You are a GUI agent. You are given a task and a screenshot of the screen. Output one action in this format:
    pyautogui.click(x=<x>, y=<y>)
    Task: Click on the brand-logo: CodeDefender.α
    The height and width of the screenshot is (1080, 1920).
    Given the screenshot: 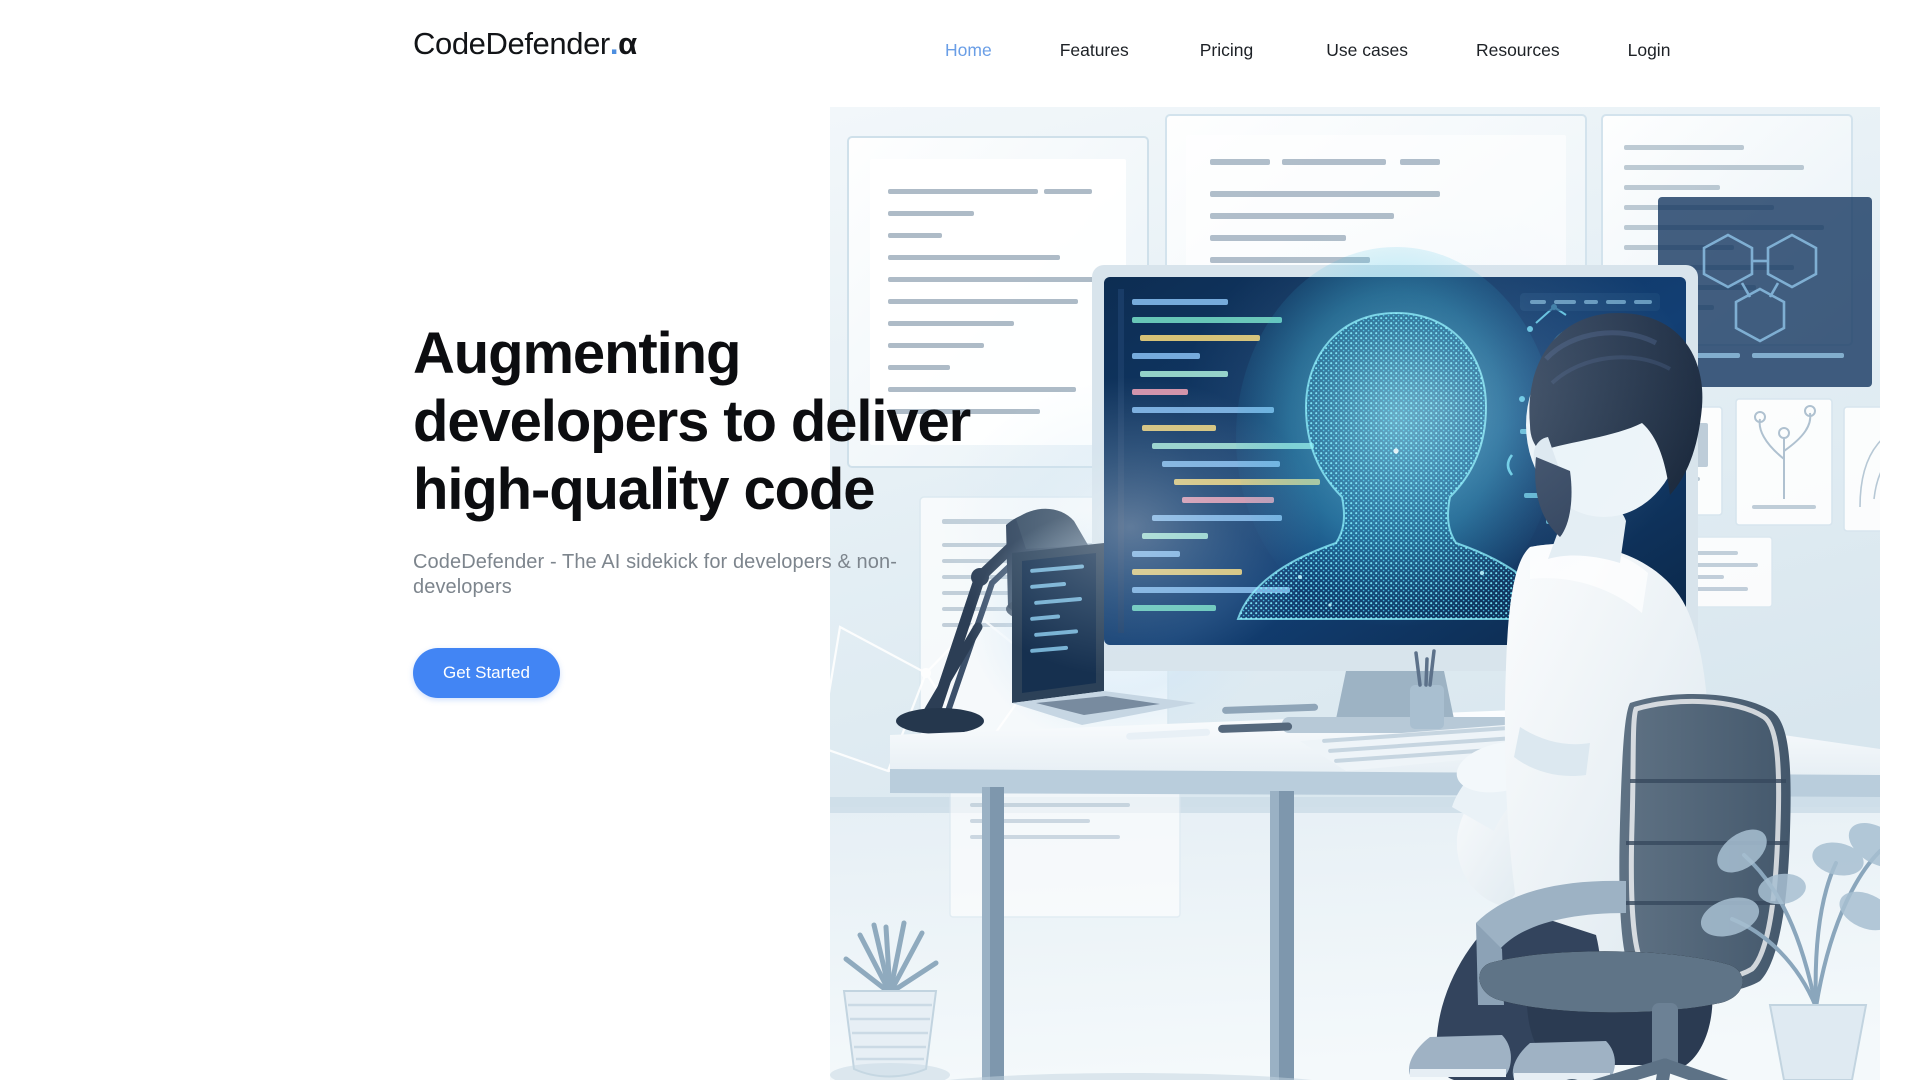 What is the action you would take?
    pyautogui.click(x=525, y=43)
    